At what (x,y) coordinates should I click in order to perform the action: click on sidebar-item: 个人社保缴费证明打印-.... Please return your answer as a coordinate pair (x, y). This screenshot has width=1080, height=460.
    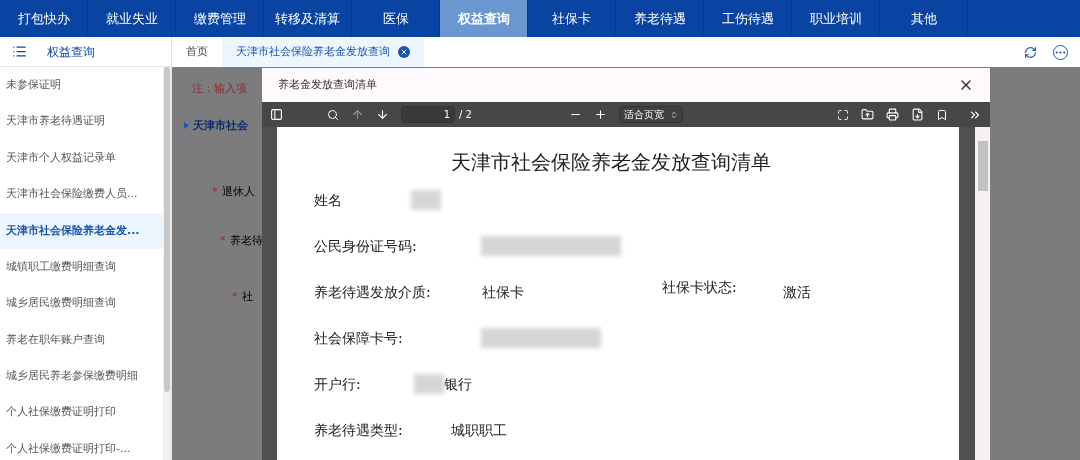
    Looking at the image, I should click on (81, 445).